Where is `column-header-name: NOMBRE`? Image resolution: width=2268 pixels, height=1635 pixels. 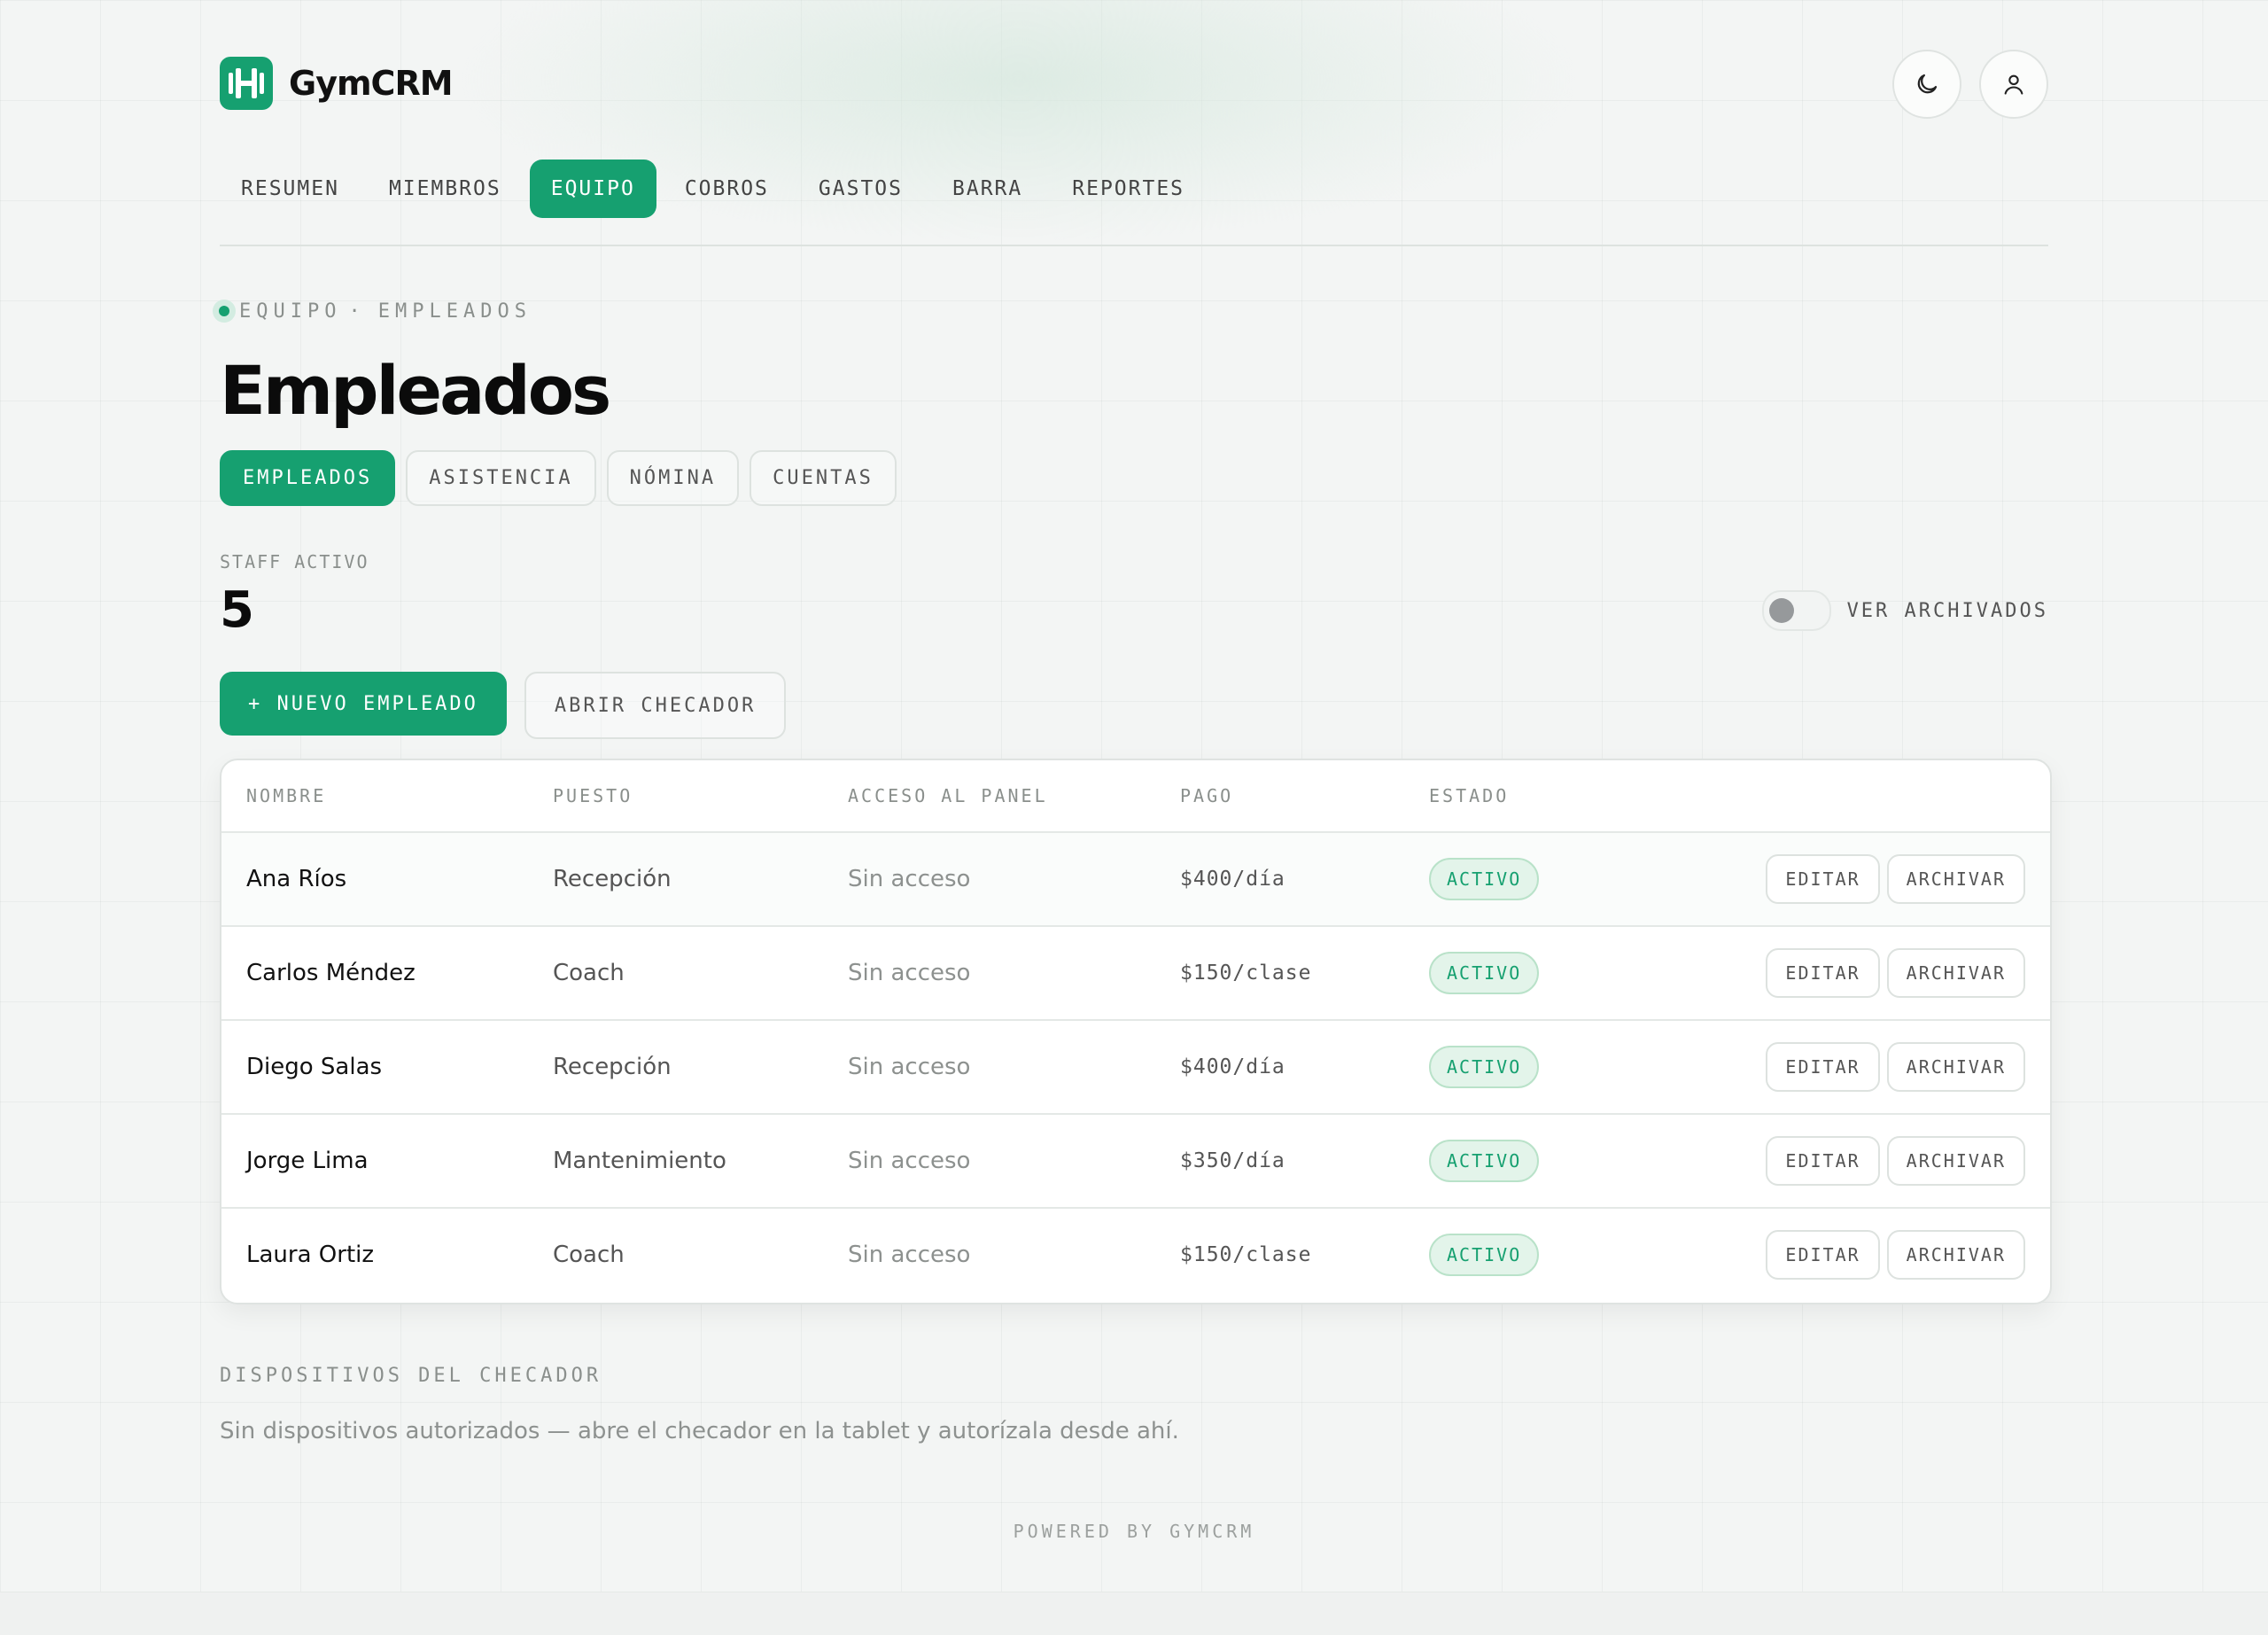 column-header-name: NOMBRE is located at coordinates (286, 795).